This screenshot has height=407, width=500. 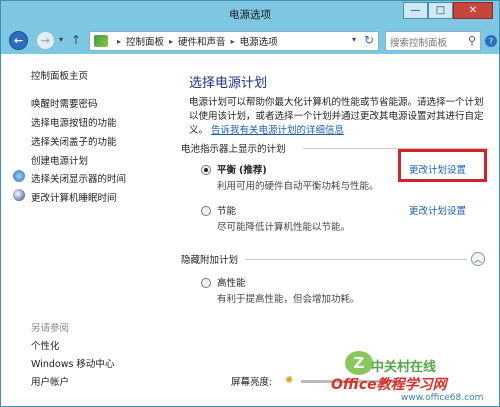 I want to click on sidebar-item-user-accounts: 用户帐户, so click(x=50, y=381).